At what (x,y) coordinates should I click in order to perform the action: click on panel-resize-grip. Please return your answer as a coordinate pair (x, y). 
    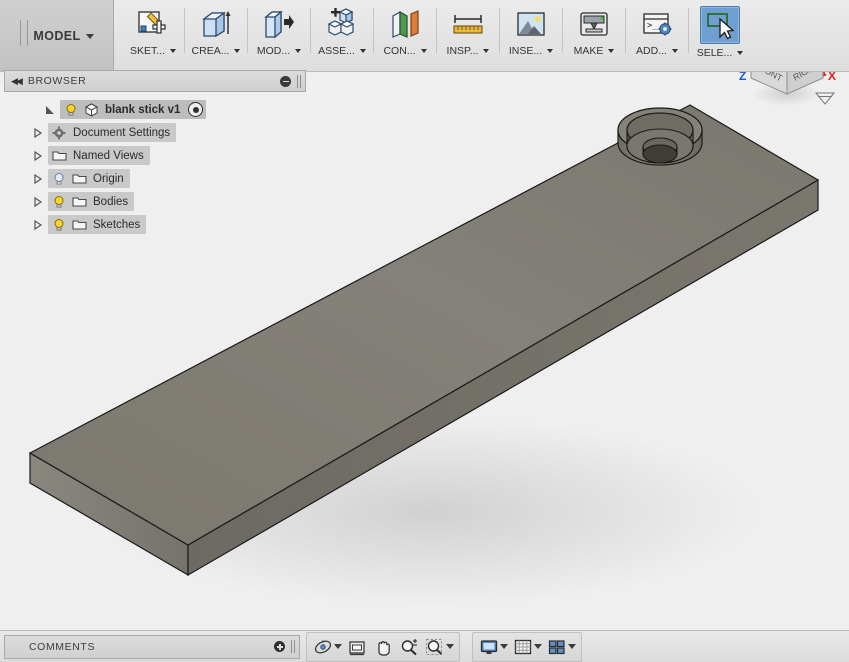
    Looking at the image, I should click on (299, 81).